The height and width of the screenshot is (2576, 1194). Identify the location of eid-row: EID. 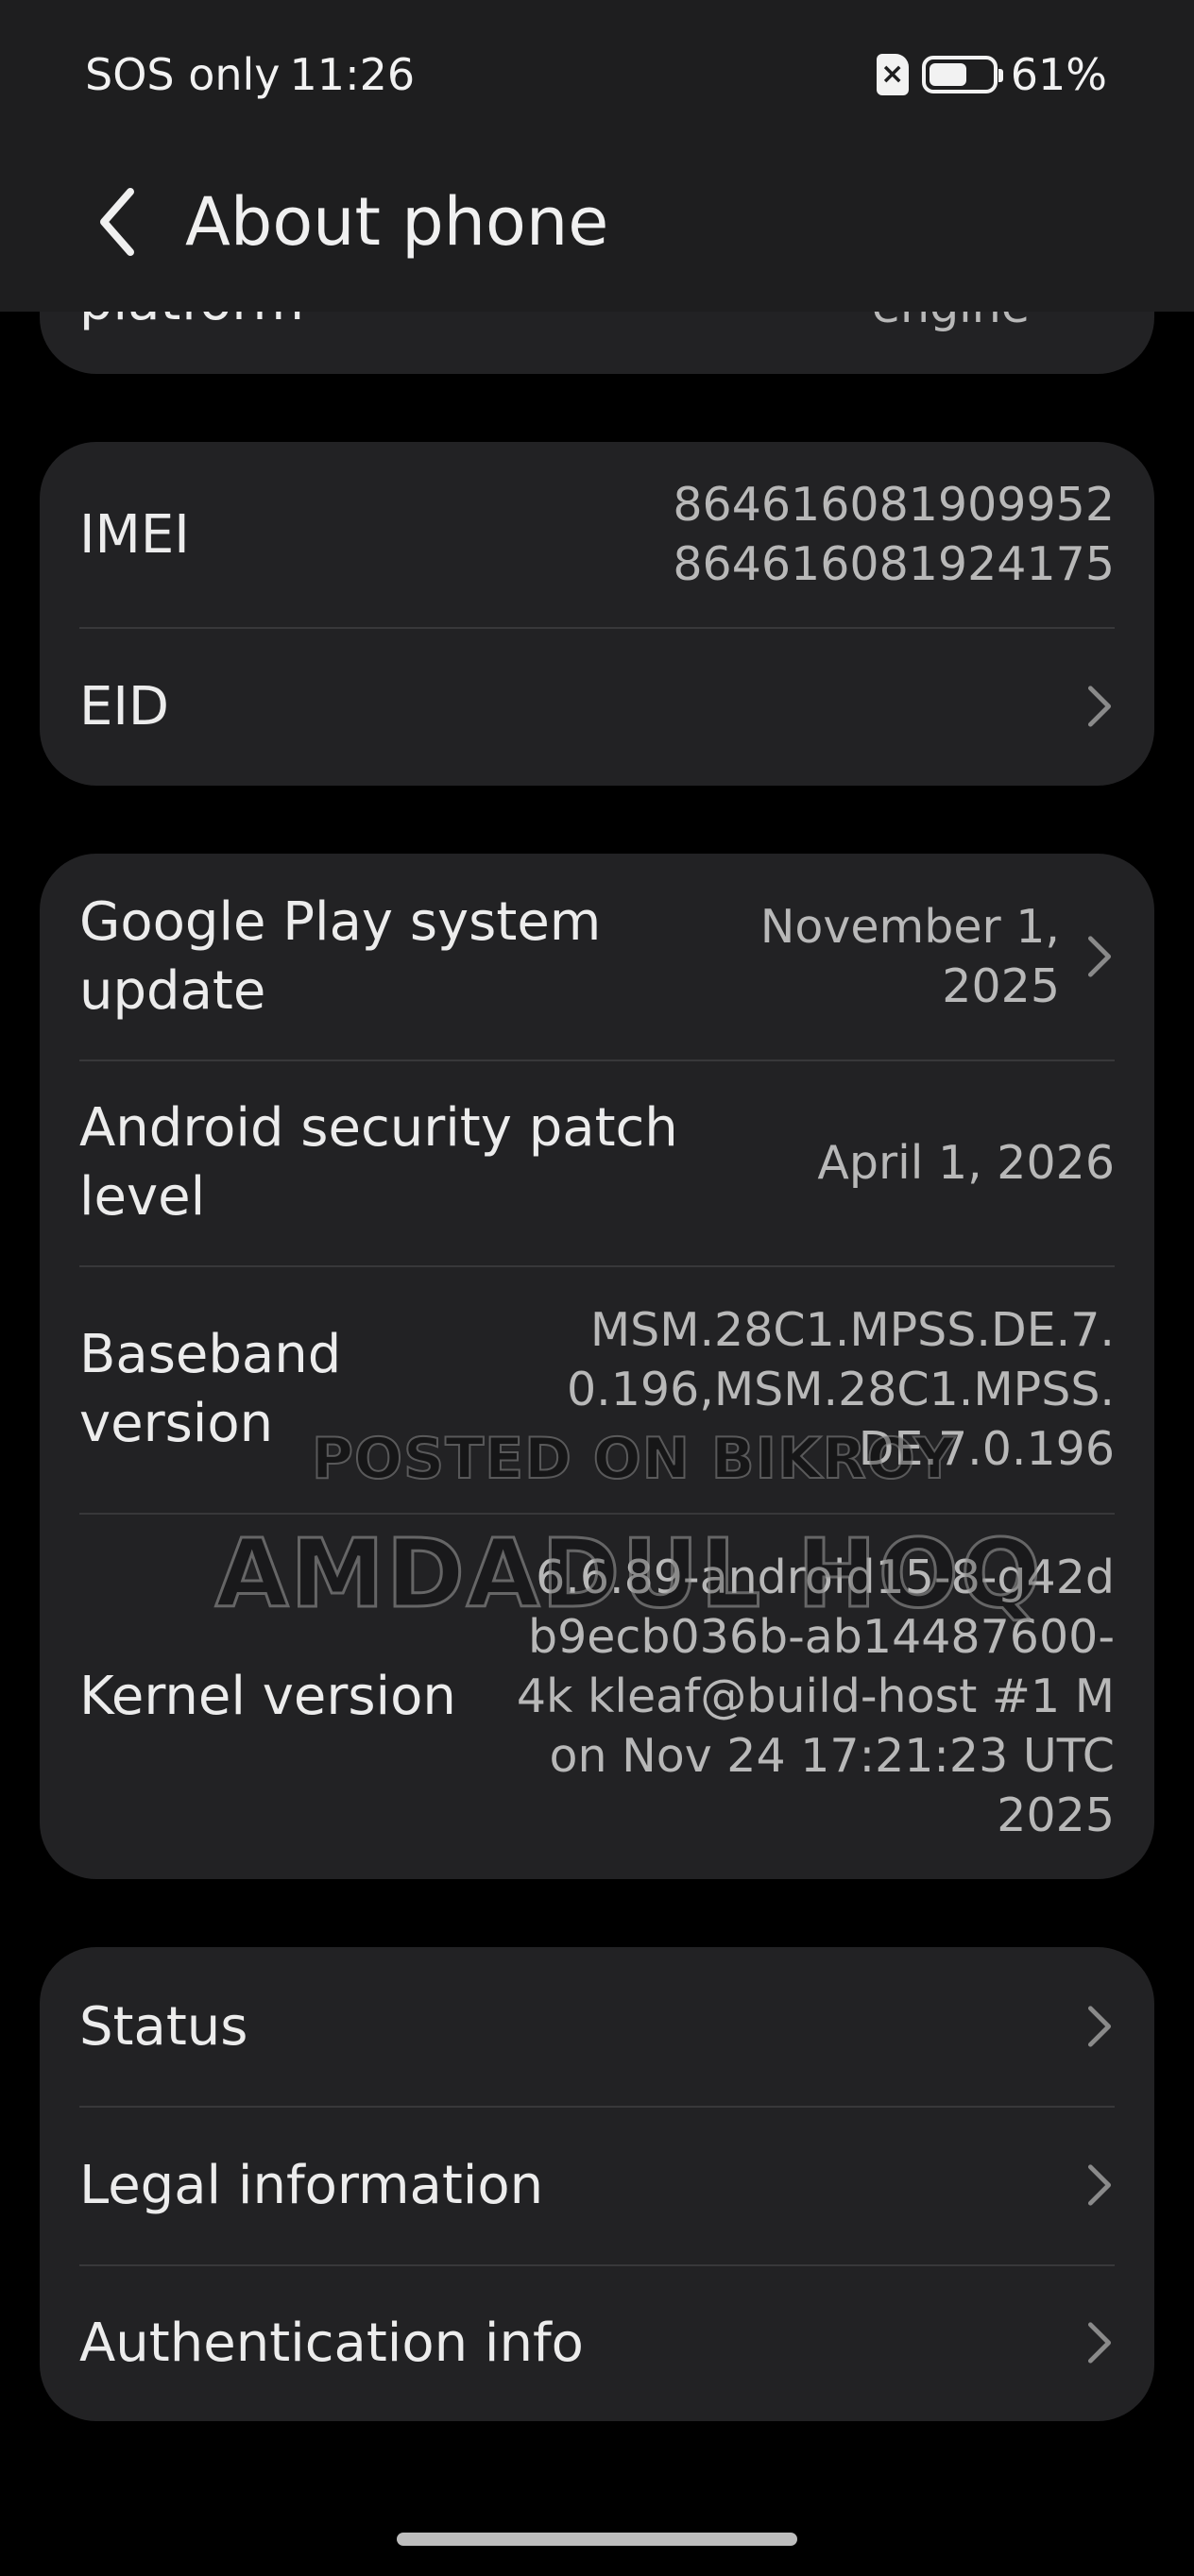
(597, 706).